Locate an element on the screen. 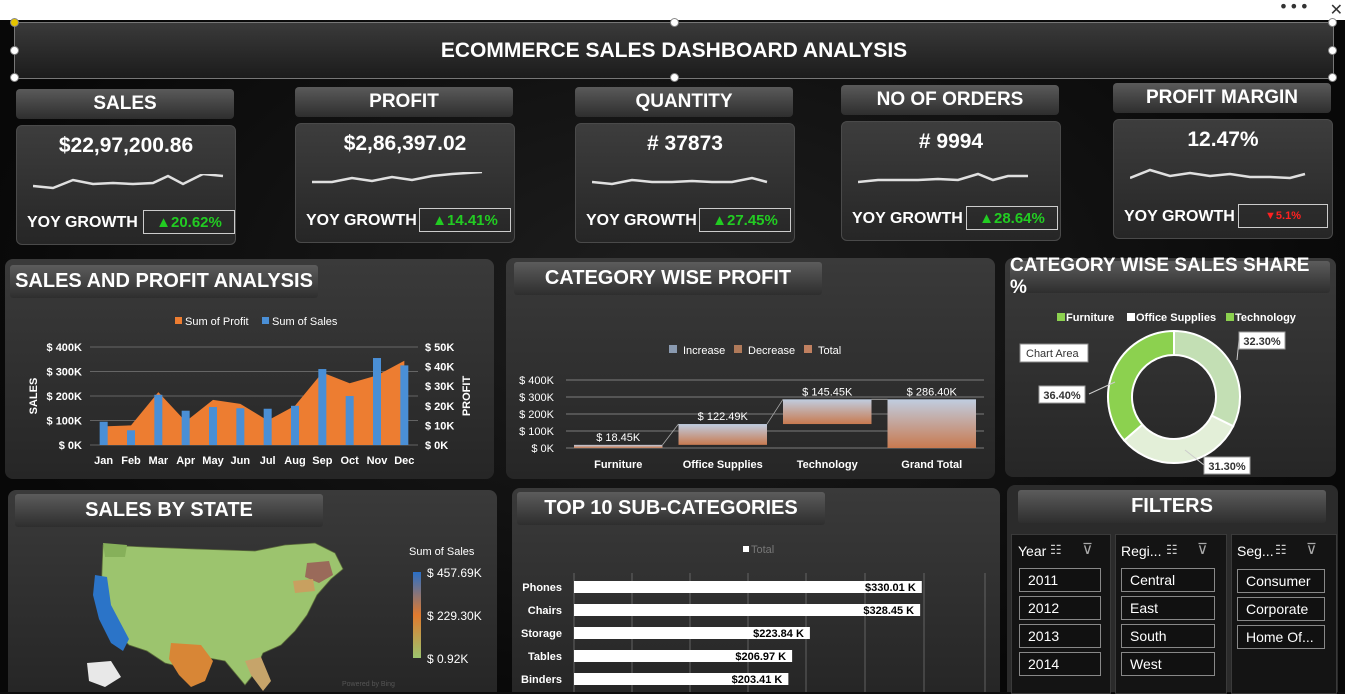 This screenshot has height=694, width=1345. resize-handle-bc is located at coordinates (674, 77).